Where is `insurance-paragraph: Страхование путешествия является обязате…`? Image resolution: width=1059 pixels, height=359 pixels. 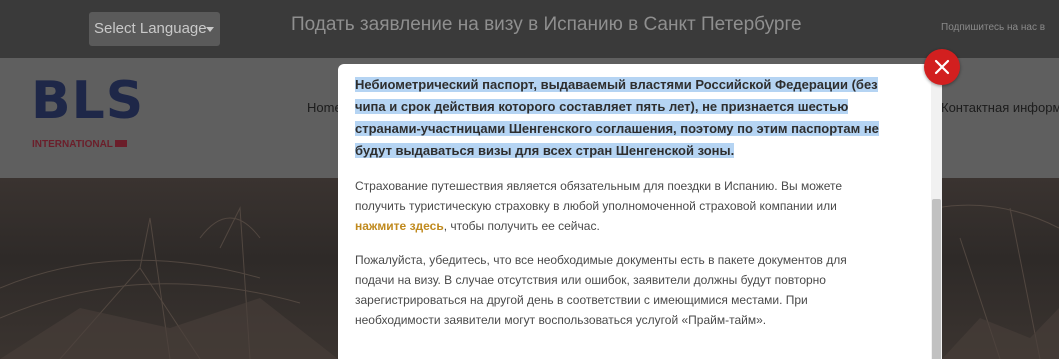
insurance-paragraph: Страхование путешествия является обязате… is located at coordinates (599, 206).